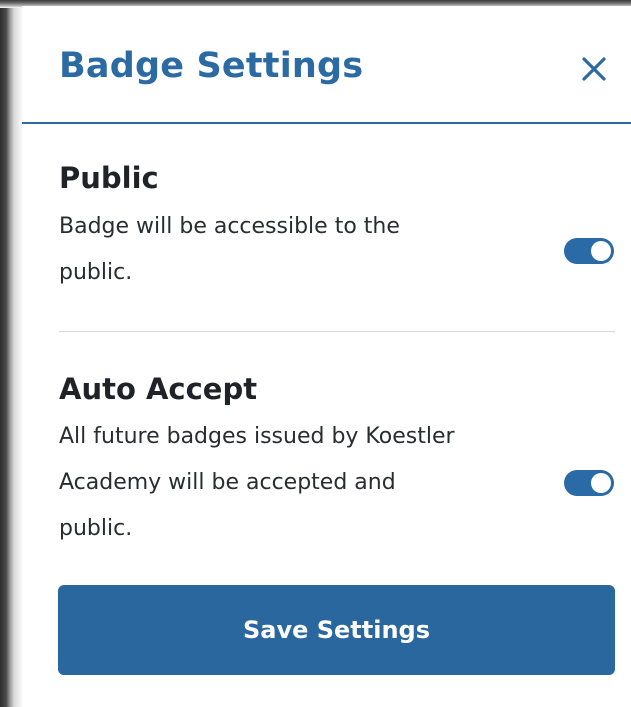  Describe the element at coordinates (336, 630) in the screenshot. I see `save-settings-button: Save Settings` at that location.